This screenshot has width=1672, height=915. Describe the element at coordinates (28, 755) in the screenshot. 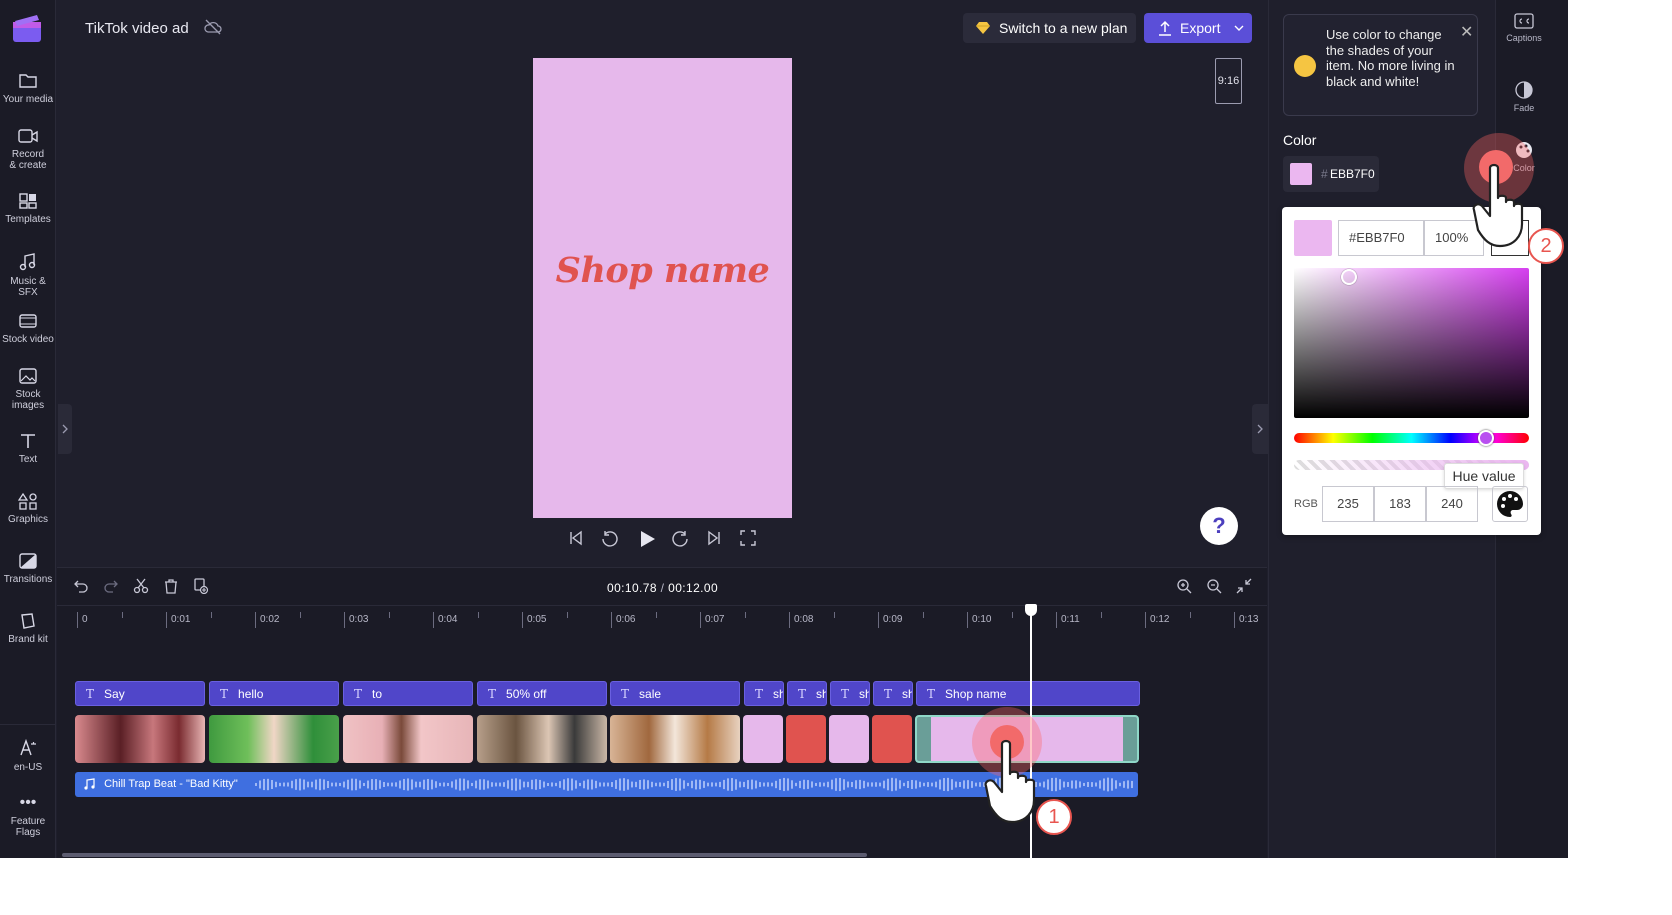

I see `sidebar-item-language: en-US` at that location.